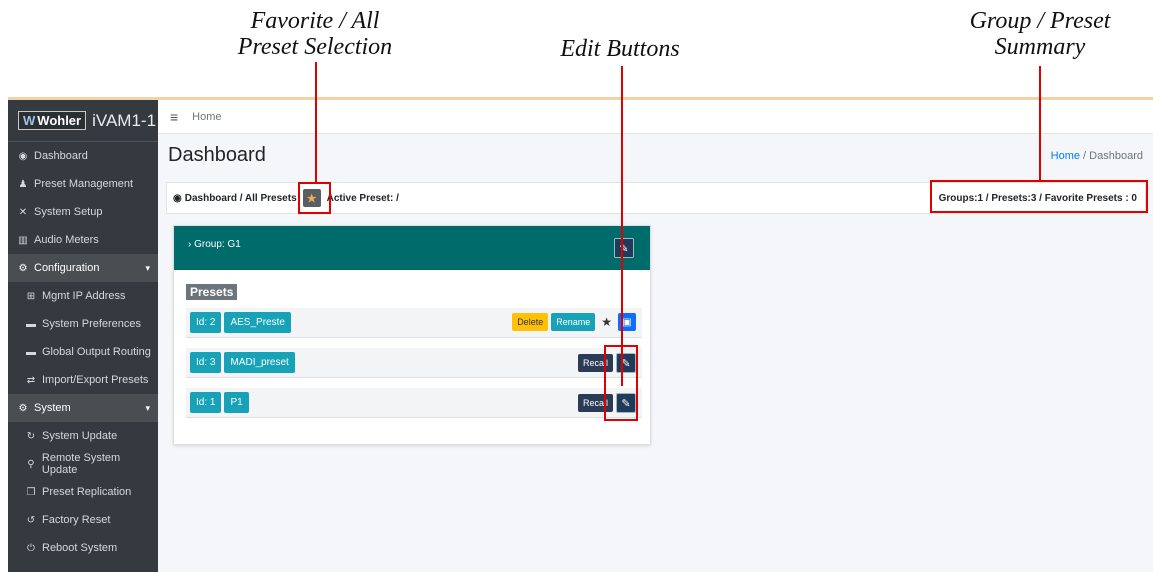 The width and height of the screenshot is (1153, 572). What do you see at coordinates (217, 155) in the screenshot?
I see `page-title: Dashboard` at bounding box center [217, 155].